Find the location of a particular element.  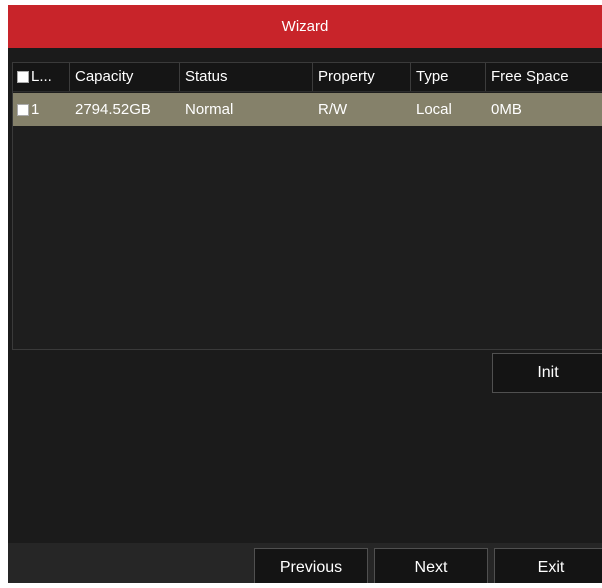

free-space-cell: 0MB is located at coordinates (506, 109).